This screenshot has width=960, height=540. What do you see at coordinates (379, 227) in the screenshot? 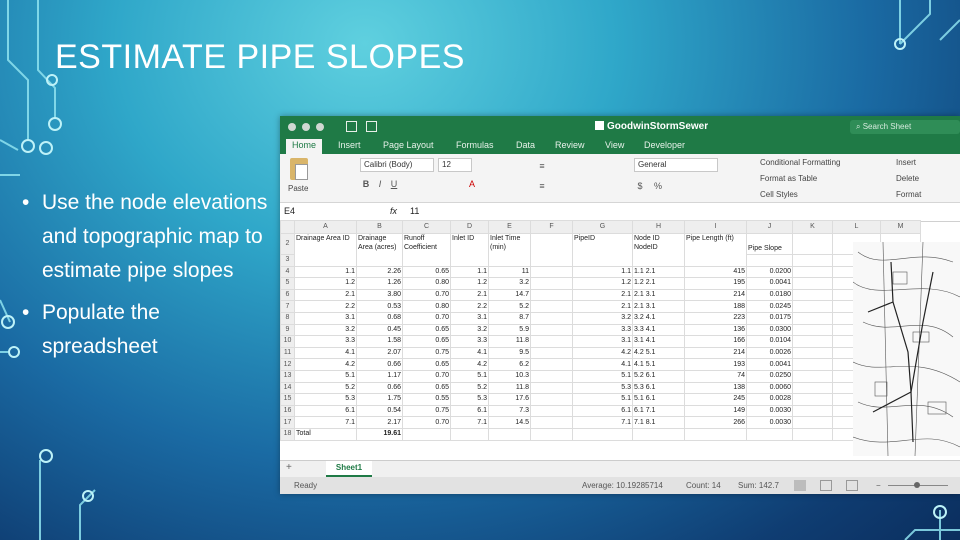
I see `column-header: B` at bounding box center [379, 227].